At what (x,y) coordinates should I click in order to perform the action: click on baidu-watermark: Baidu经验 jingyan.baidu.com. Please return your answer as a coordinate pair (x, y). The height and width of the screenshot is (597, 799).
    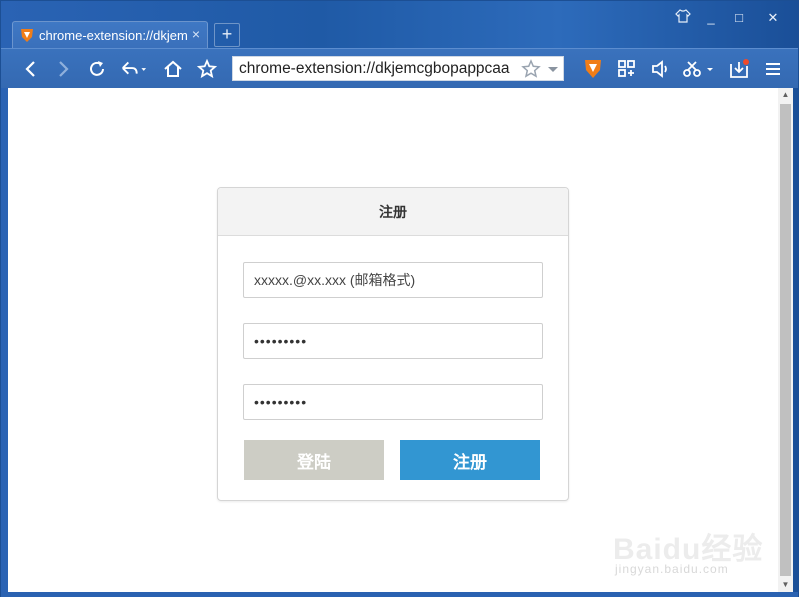
    Looking at the image, I should click on (692, 549).